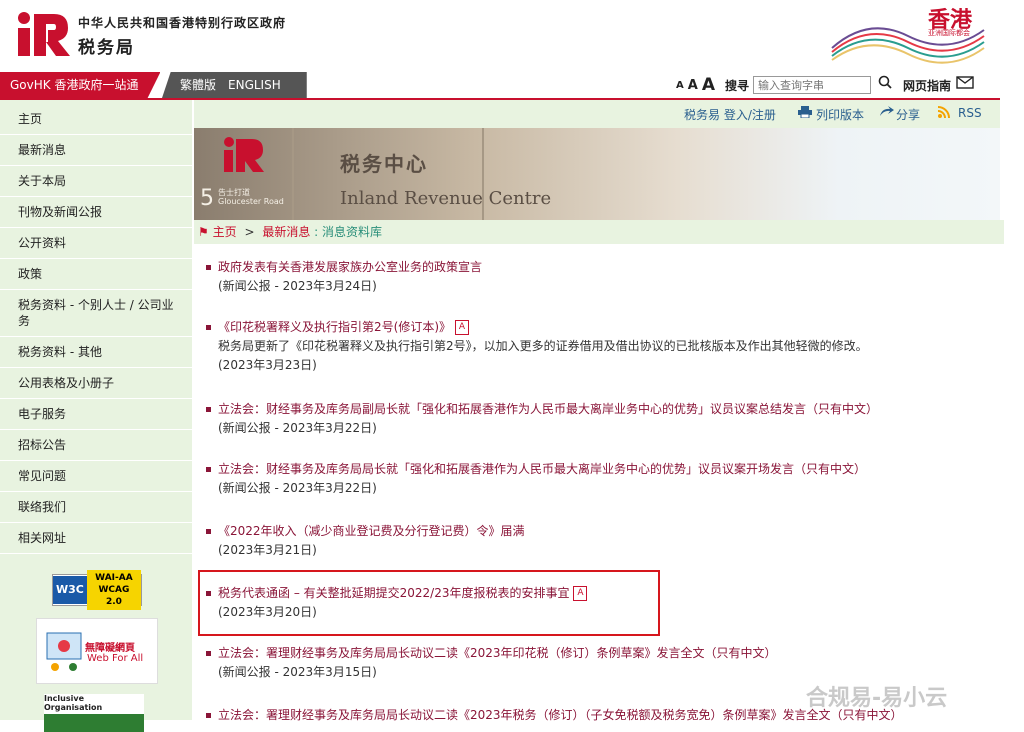 The image size is (1024, 732). I want to click on pdf-icon: A, so click(462, 327).